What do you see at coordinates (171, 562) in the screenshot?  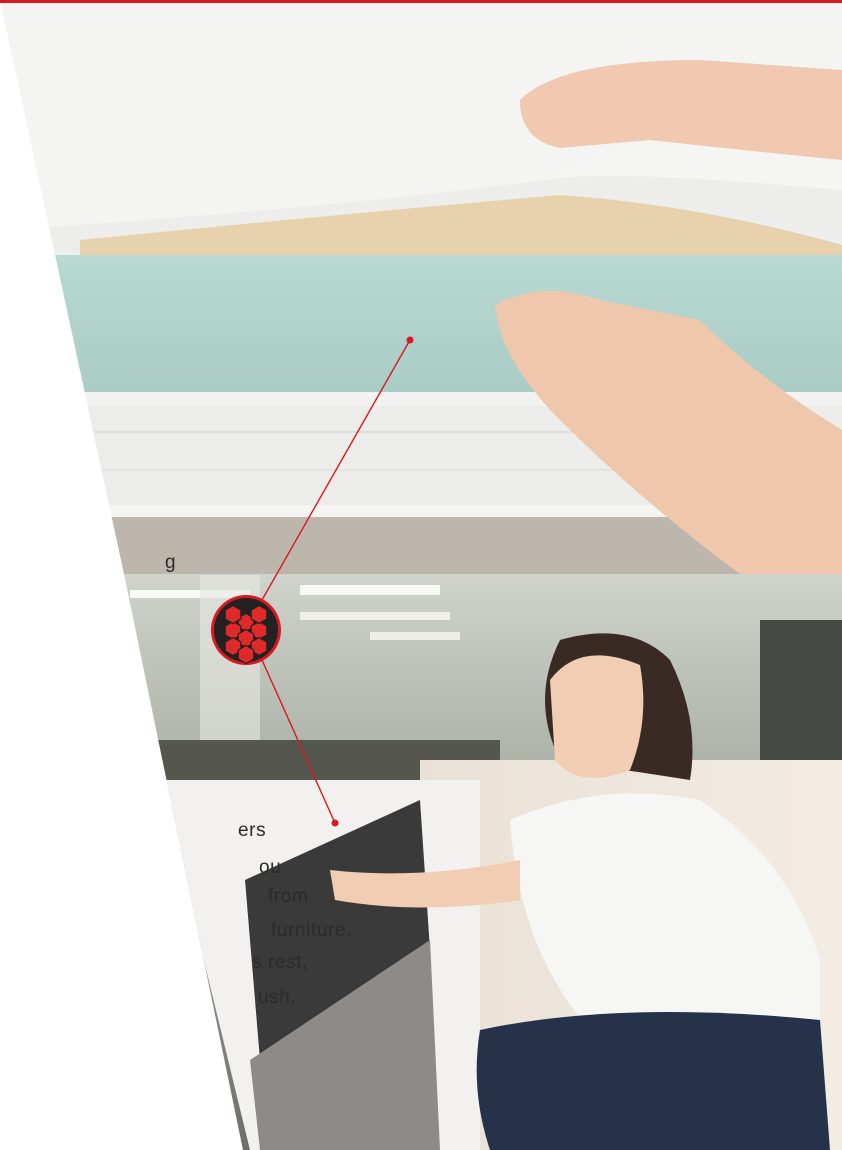 I see `body-text-fragment: g` at bounding box center [171, 562].